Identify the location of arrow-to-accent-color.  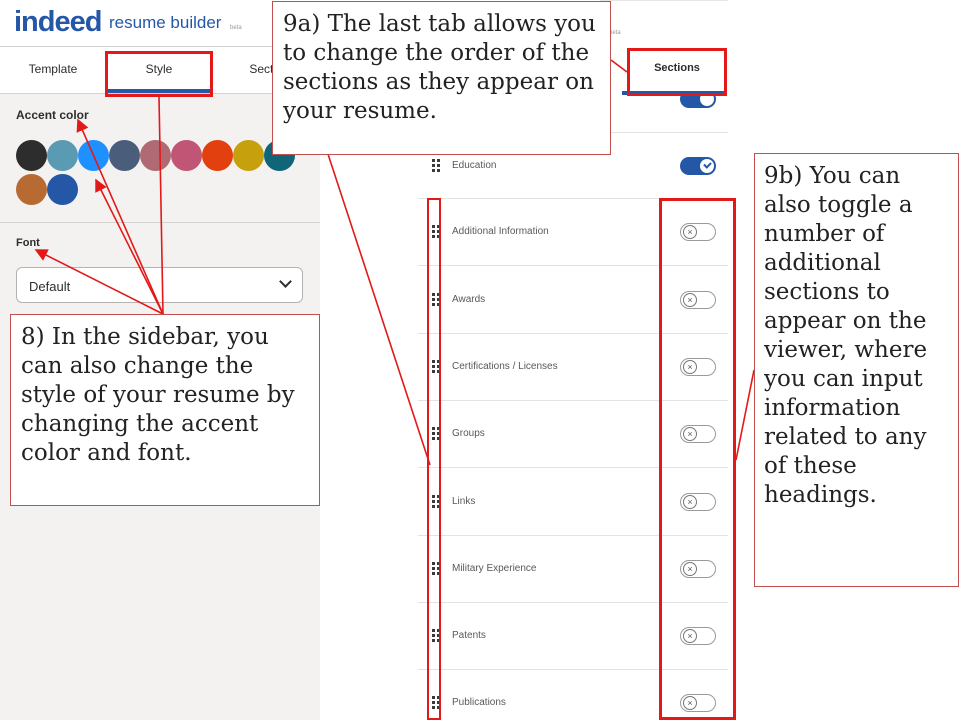
(120, 216).